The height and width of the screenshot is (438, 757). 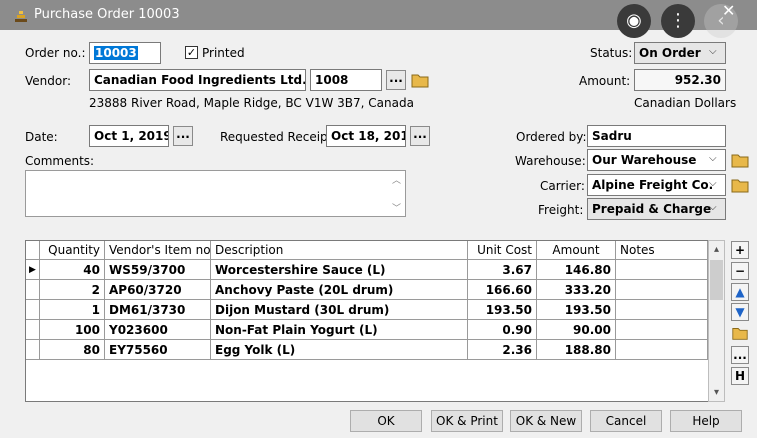 What do you see at coordinates (72, 350) in the screenshot?
I see `cell-quantity: 80` at bounding box center [72, 350].